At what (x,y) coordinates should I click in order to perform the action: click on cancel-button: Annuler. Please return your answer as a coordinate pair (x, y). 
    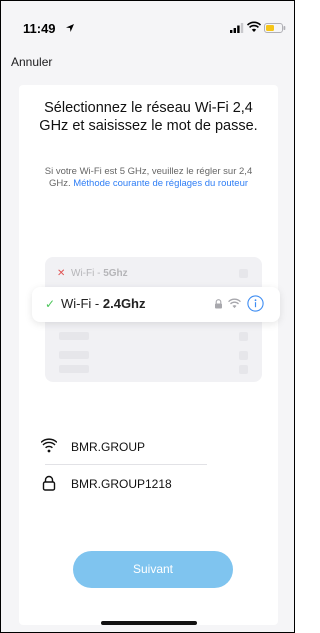
    Looking at the image, I should click on (31, 62).